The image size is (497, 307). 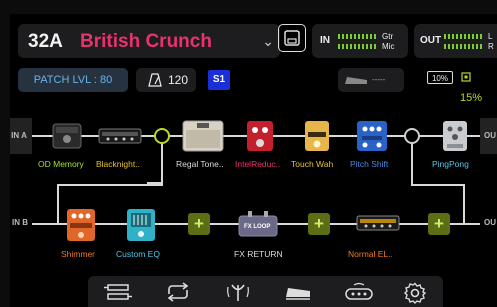 What do you see at coordinates (138, 254) in the screenshot?
I see `custom-eq-label: Custom EQ` at bounding box center [138, 254].